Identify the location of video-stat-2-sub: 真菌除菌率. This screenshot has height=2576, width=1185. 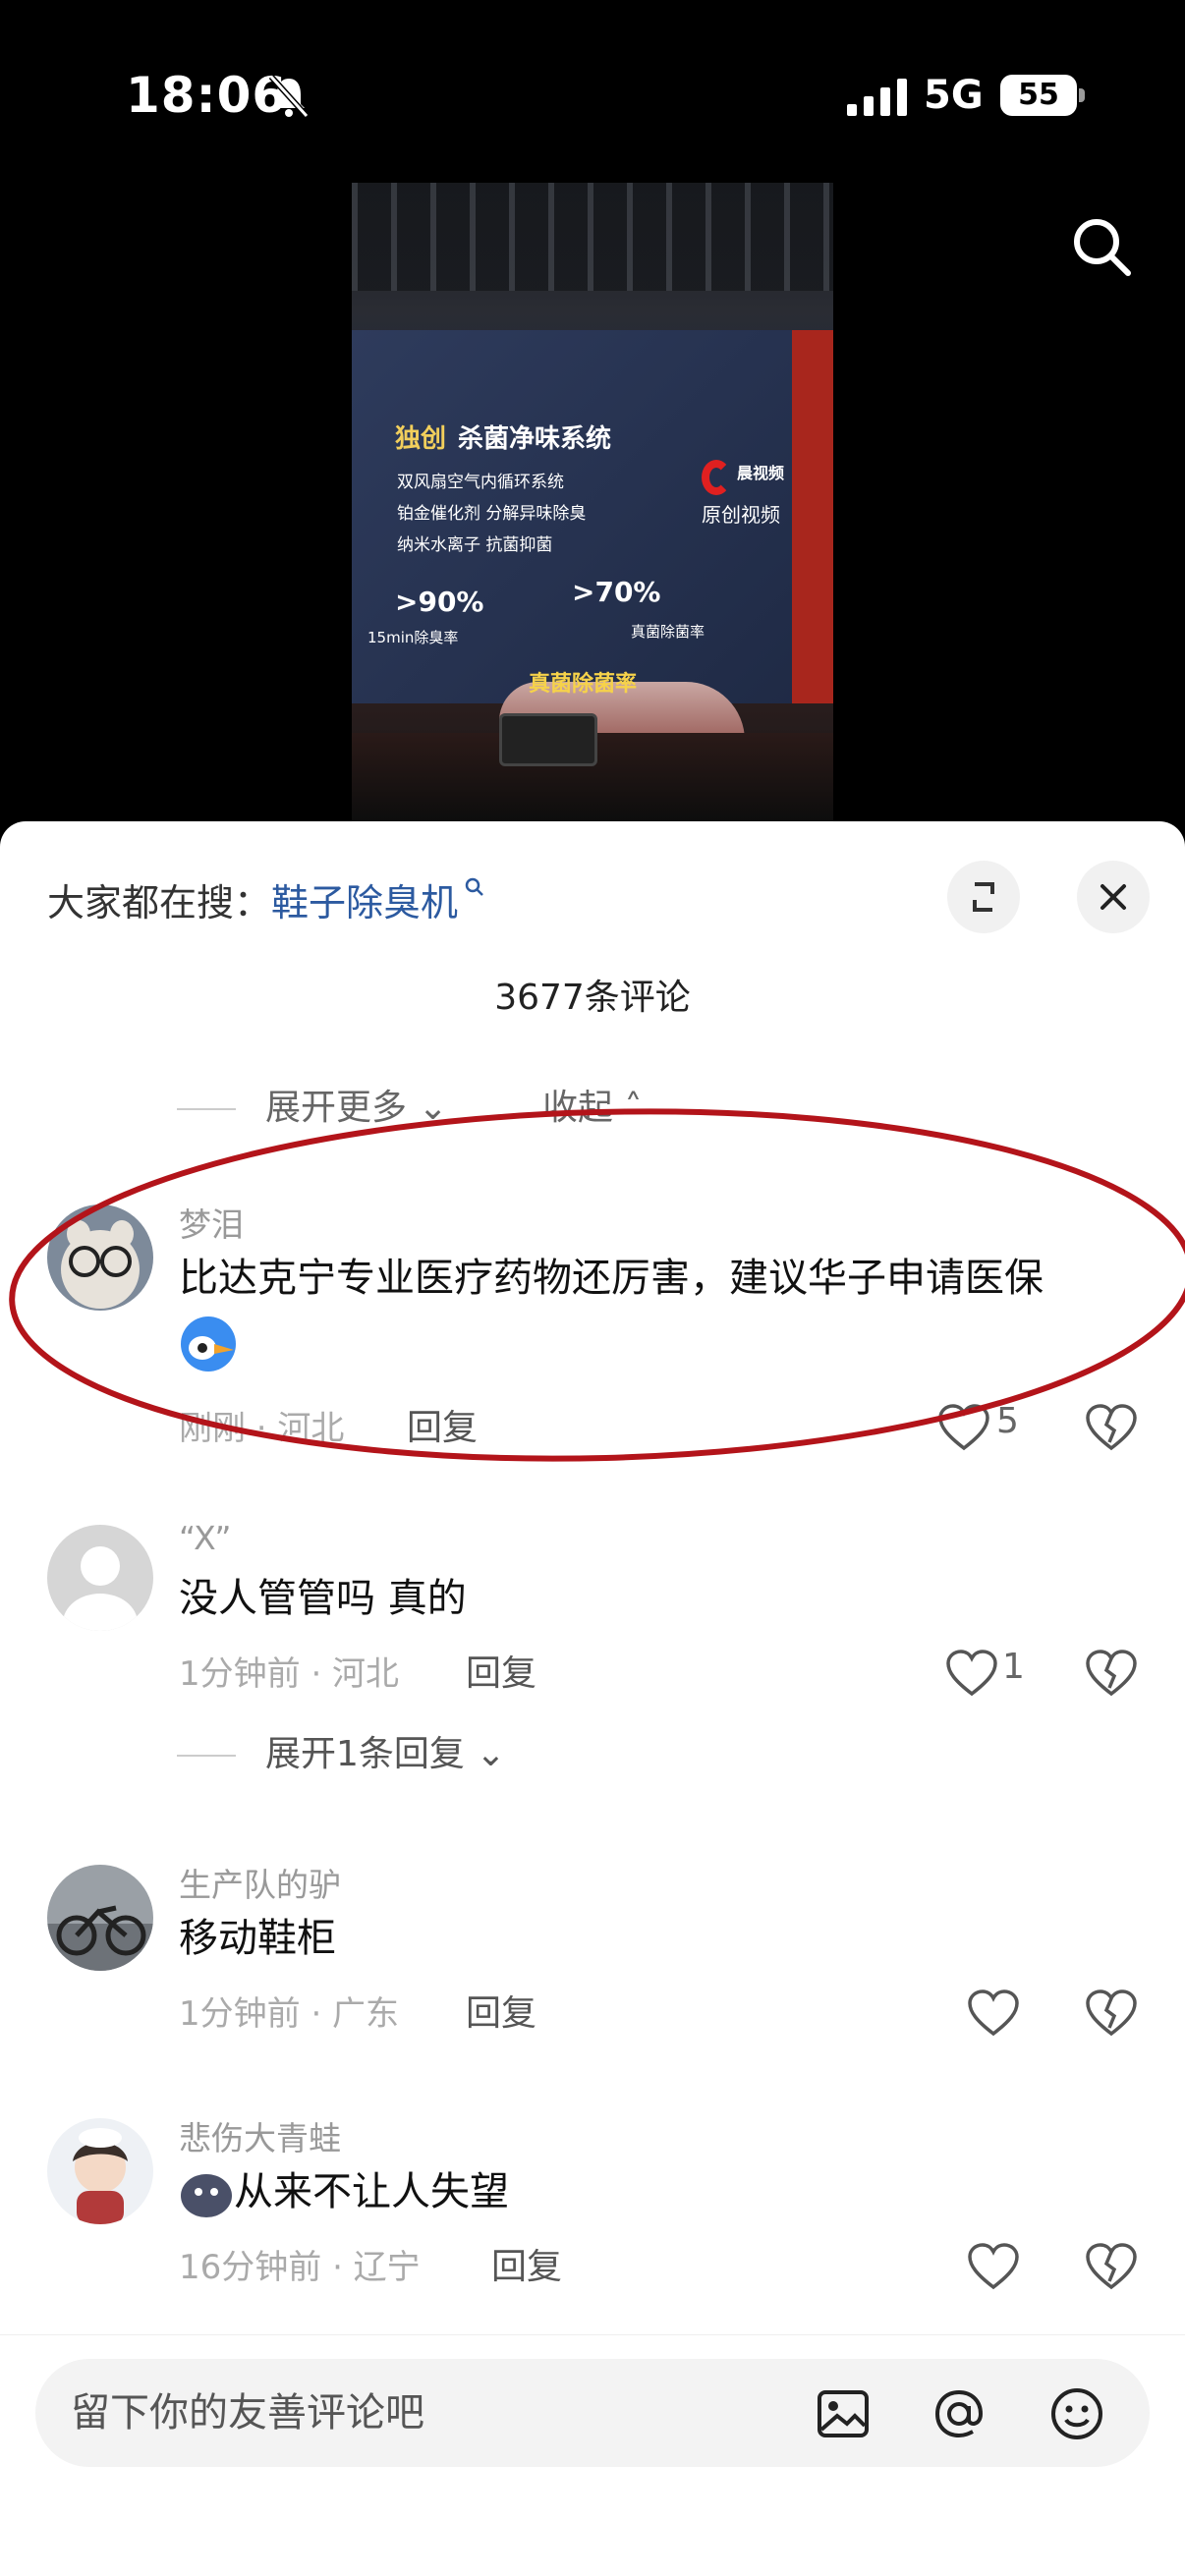
(668, 632).